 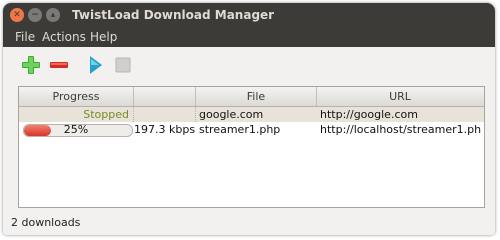 I want to click on close-icon: ✕, so click(x=17, y=15).